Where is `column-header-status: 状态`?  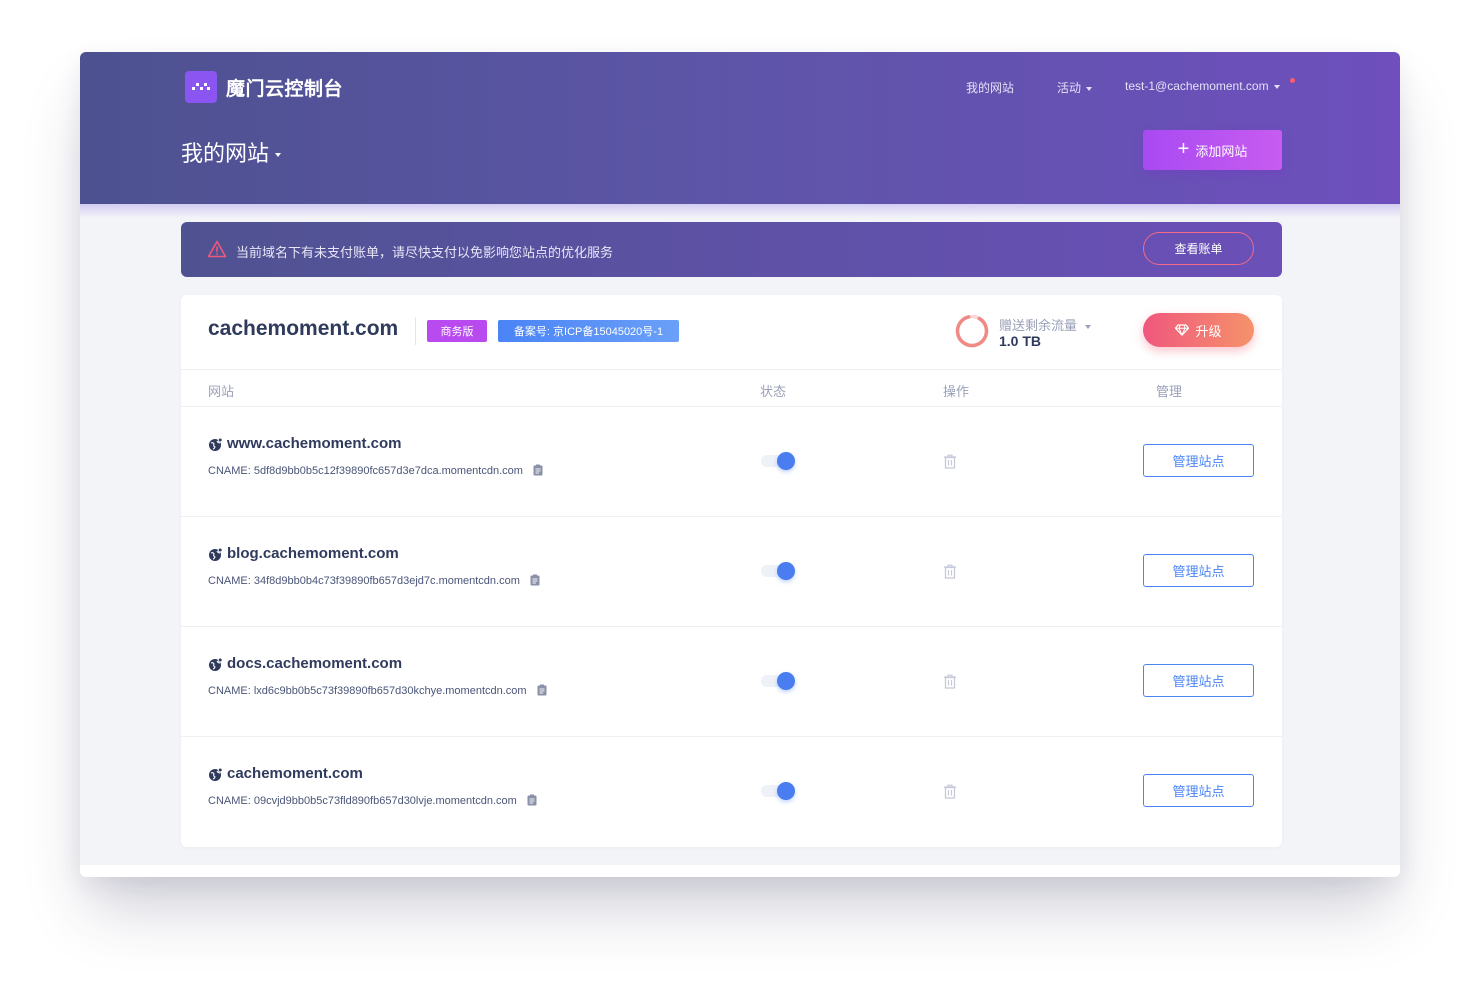 column-header-status: 状态 is located at coordinates (773, 391).